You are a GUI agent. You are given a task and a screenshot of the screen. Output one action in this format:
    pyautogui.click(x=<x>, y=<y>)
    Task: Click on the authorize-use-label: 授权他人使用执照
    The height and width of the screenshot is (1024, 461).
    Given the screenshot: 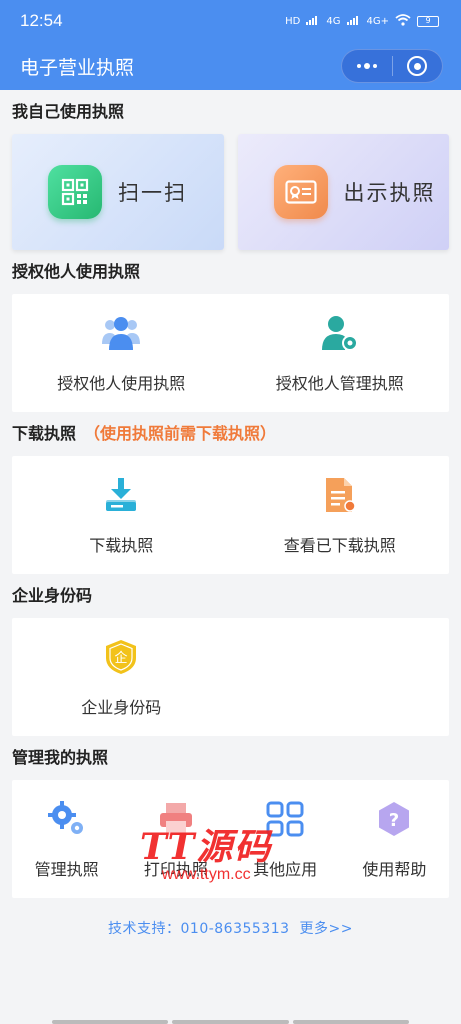 What is the action you would take?
    pyautogui.click(x=121, y=383)
    